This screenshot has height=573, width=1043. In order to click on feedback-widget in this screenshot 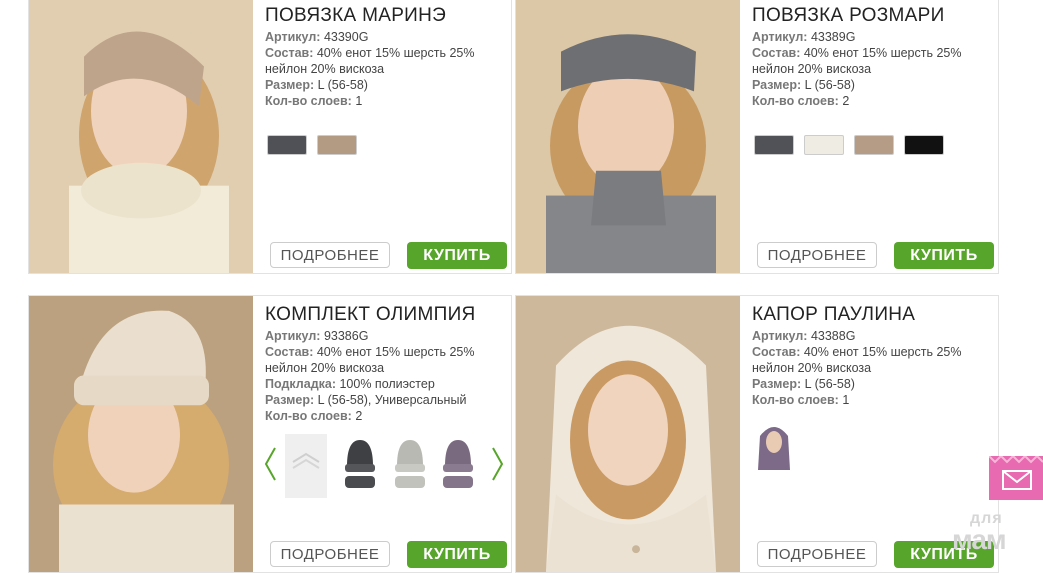, I will do `click(1015, 477)`.